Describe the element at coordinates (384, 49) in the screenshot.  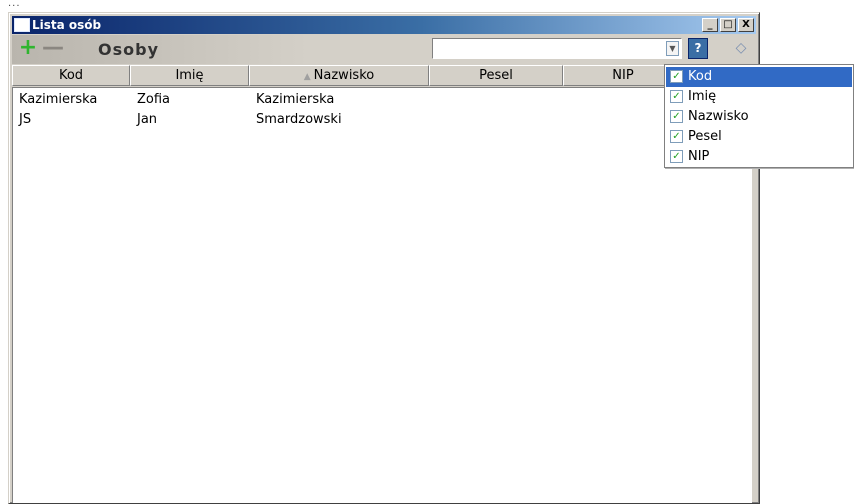
I see `toolbar: + — Osoby ▼ ? ◇` at that location.